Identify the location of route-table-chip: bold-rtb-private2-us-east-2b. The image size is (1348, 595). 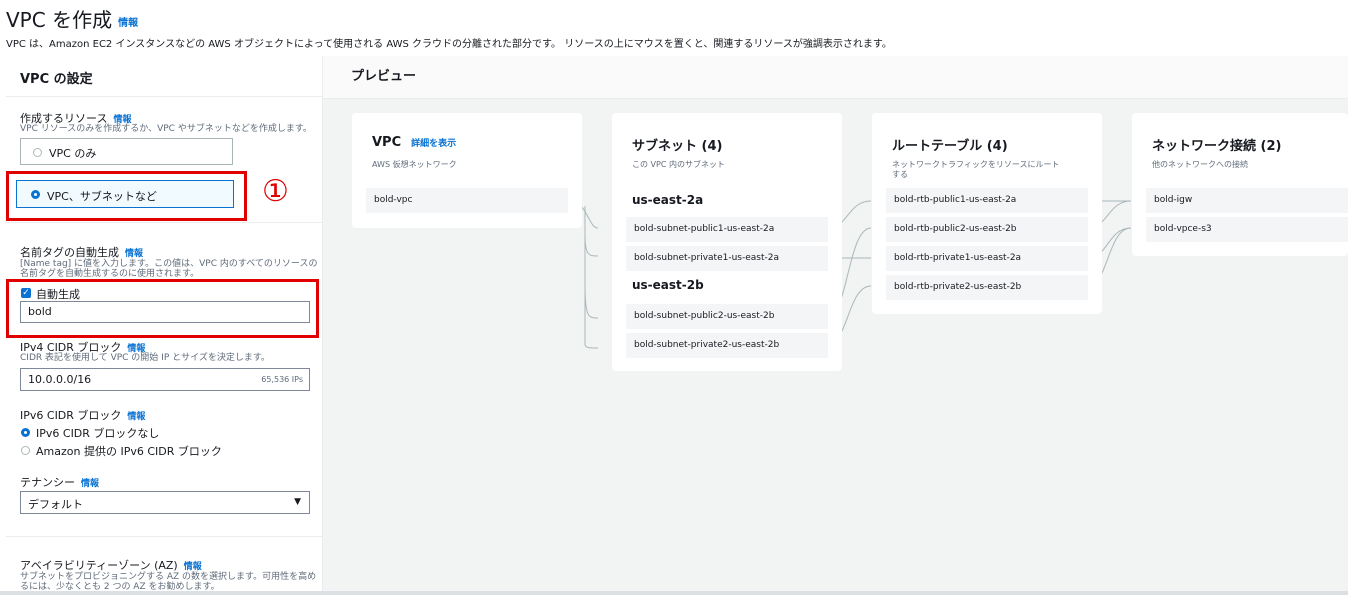
(987, 287).